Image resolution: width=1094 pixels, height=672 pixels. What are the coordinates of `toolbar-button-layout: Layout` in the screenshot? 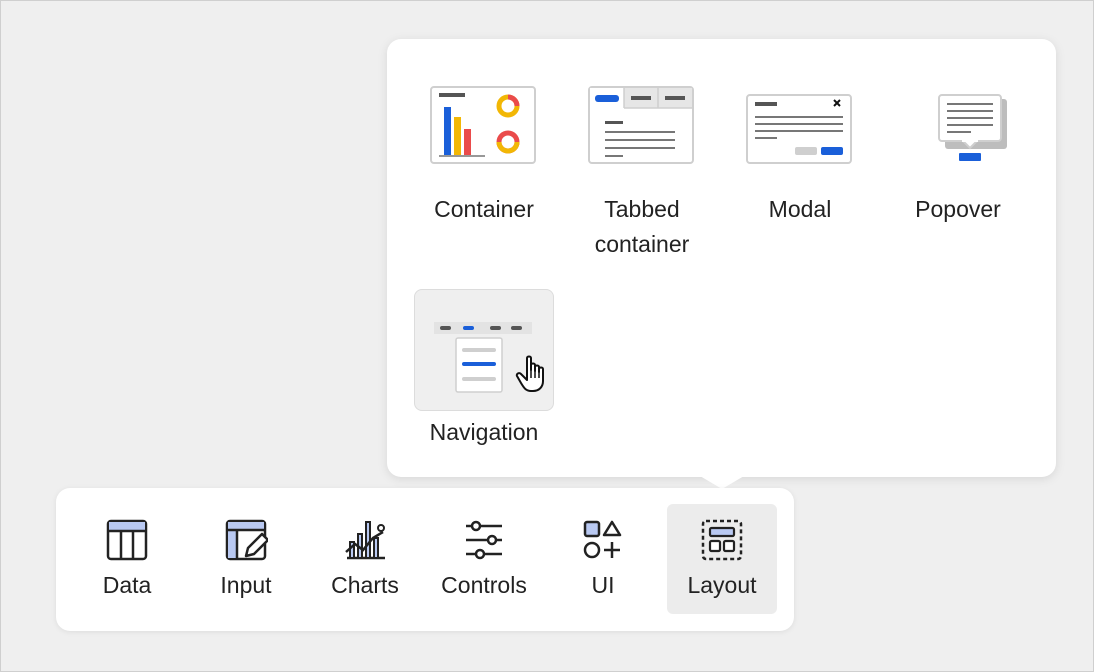 It's located at (722, 559).